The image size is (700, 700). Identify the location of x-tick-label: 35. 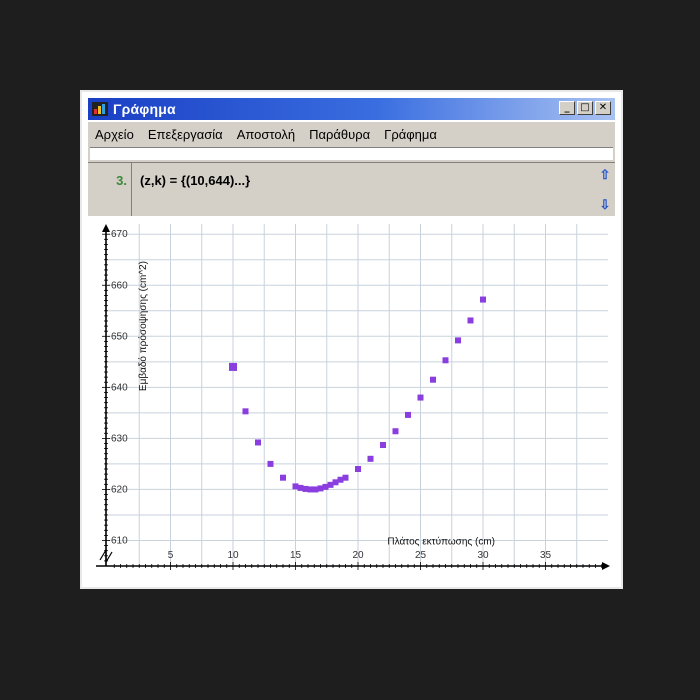
(546, 555).